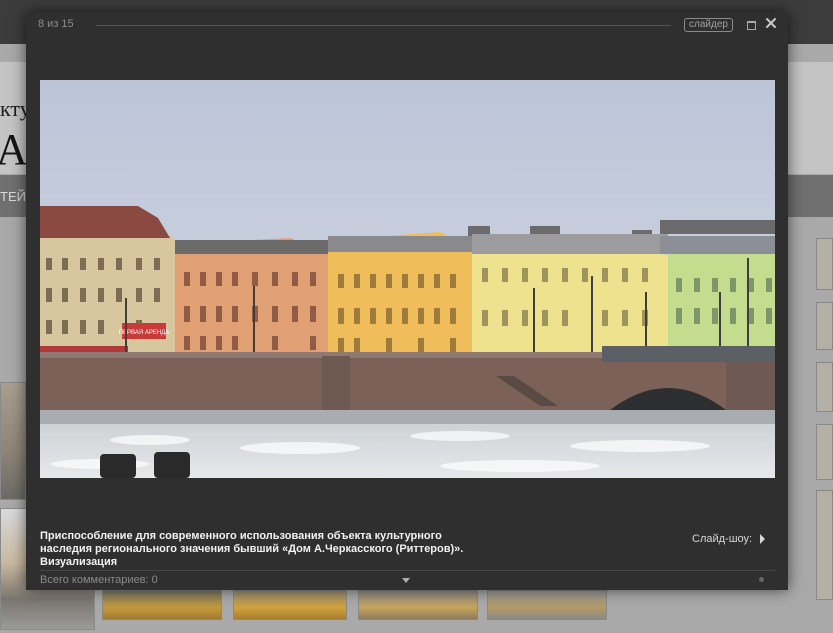 Image resolution: width=833 pixels, height=633 pixels. Describe the element at coordinates (762, 539) in the screenshot. I see `play-icon` at that location.